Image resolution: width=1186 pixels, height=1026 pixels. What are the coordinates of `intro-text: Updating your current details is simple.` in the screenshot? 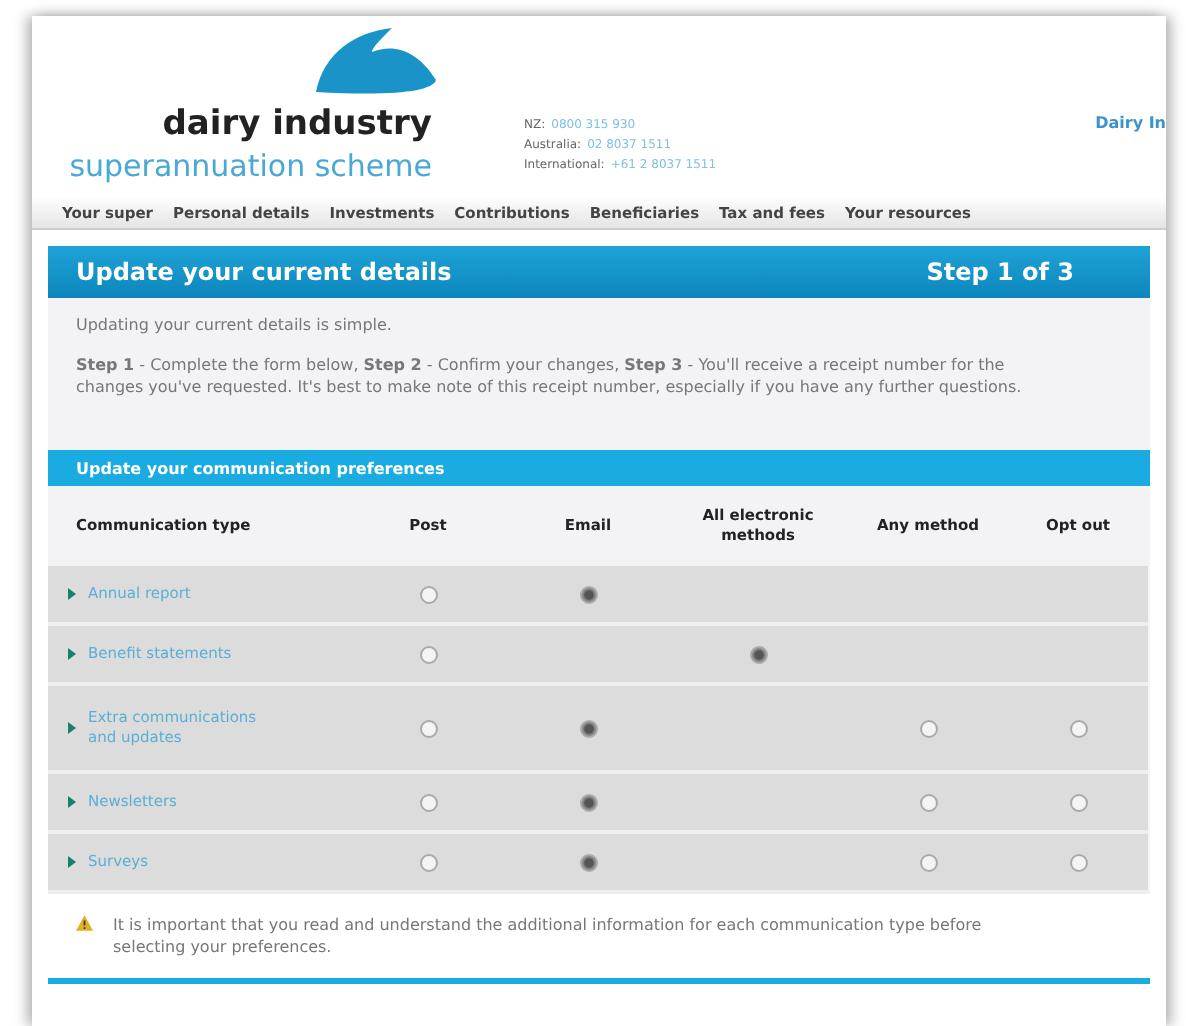 It's located at (235, 325).